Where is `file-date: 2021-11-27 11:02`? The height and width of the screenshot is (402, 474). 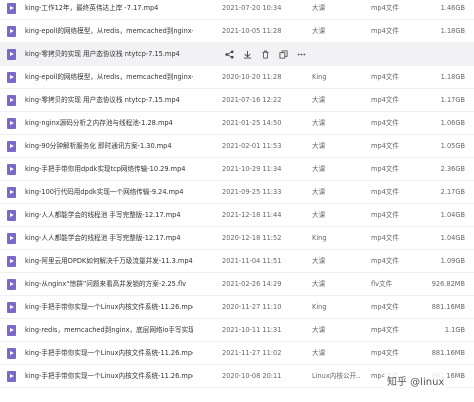
file-date: 2021-11-27 11:02 is located at coordinates (252, 353).